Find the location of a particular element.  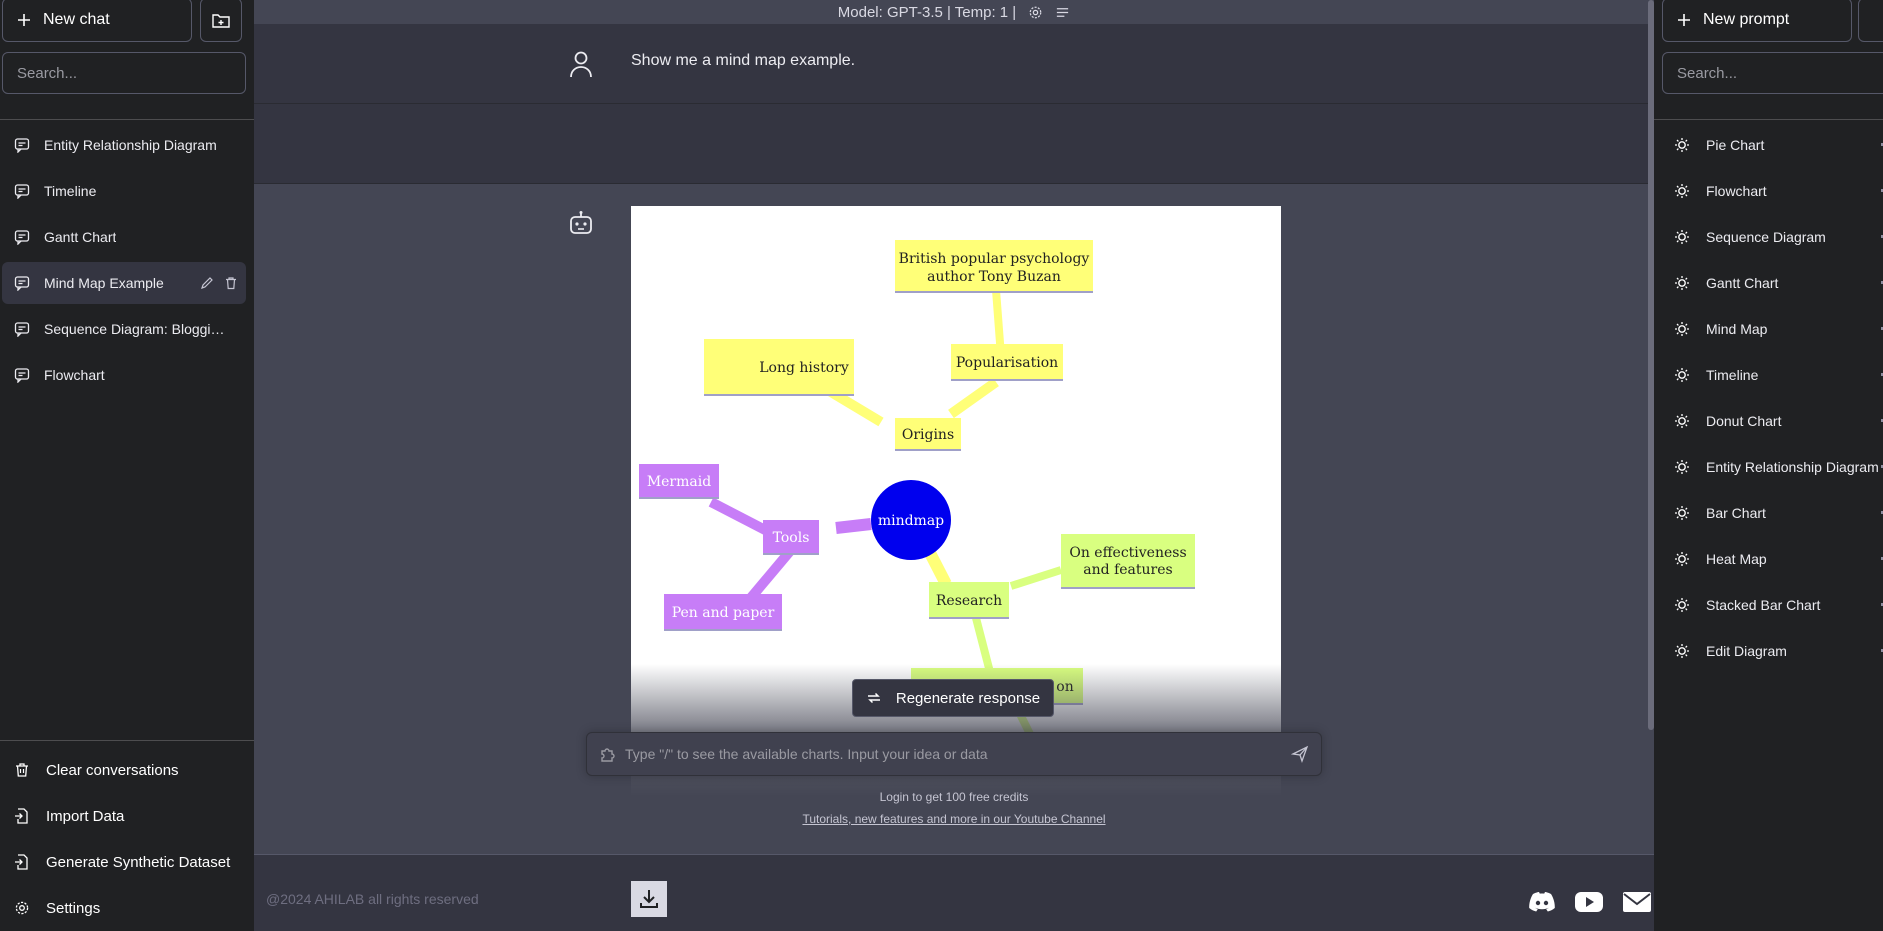

mail-icon is located at coordinates (1637, 902).